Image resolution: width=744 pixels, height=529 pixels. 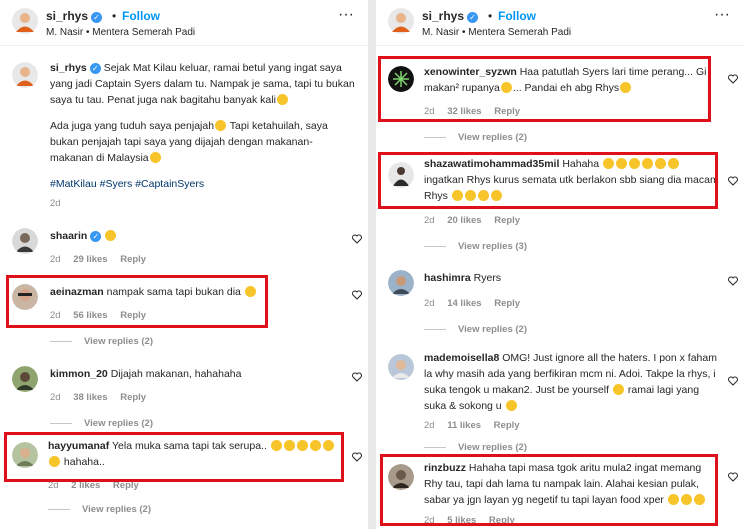 I want to click on comment-username: rinzbuzz, so click(x=445, y=468).